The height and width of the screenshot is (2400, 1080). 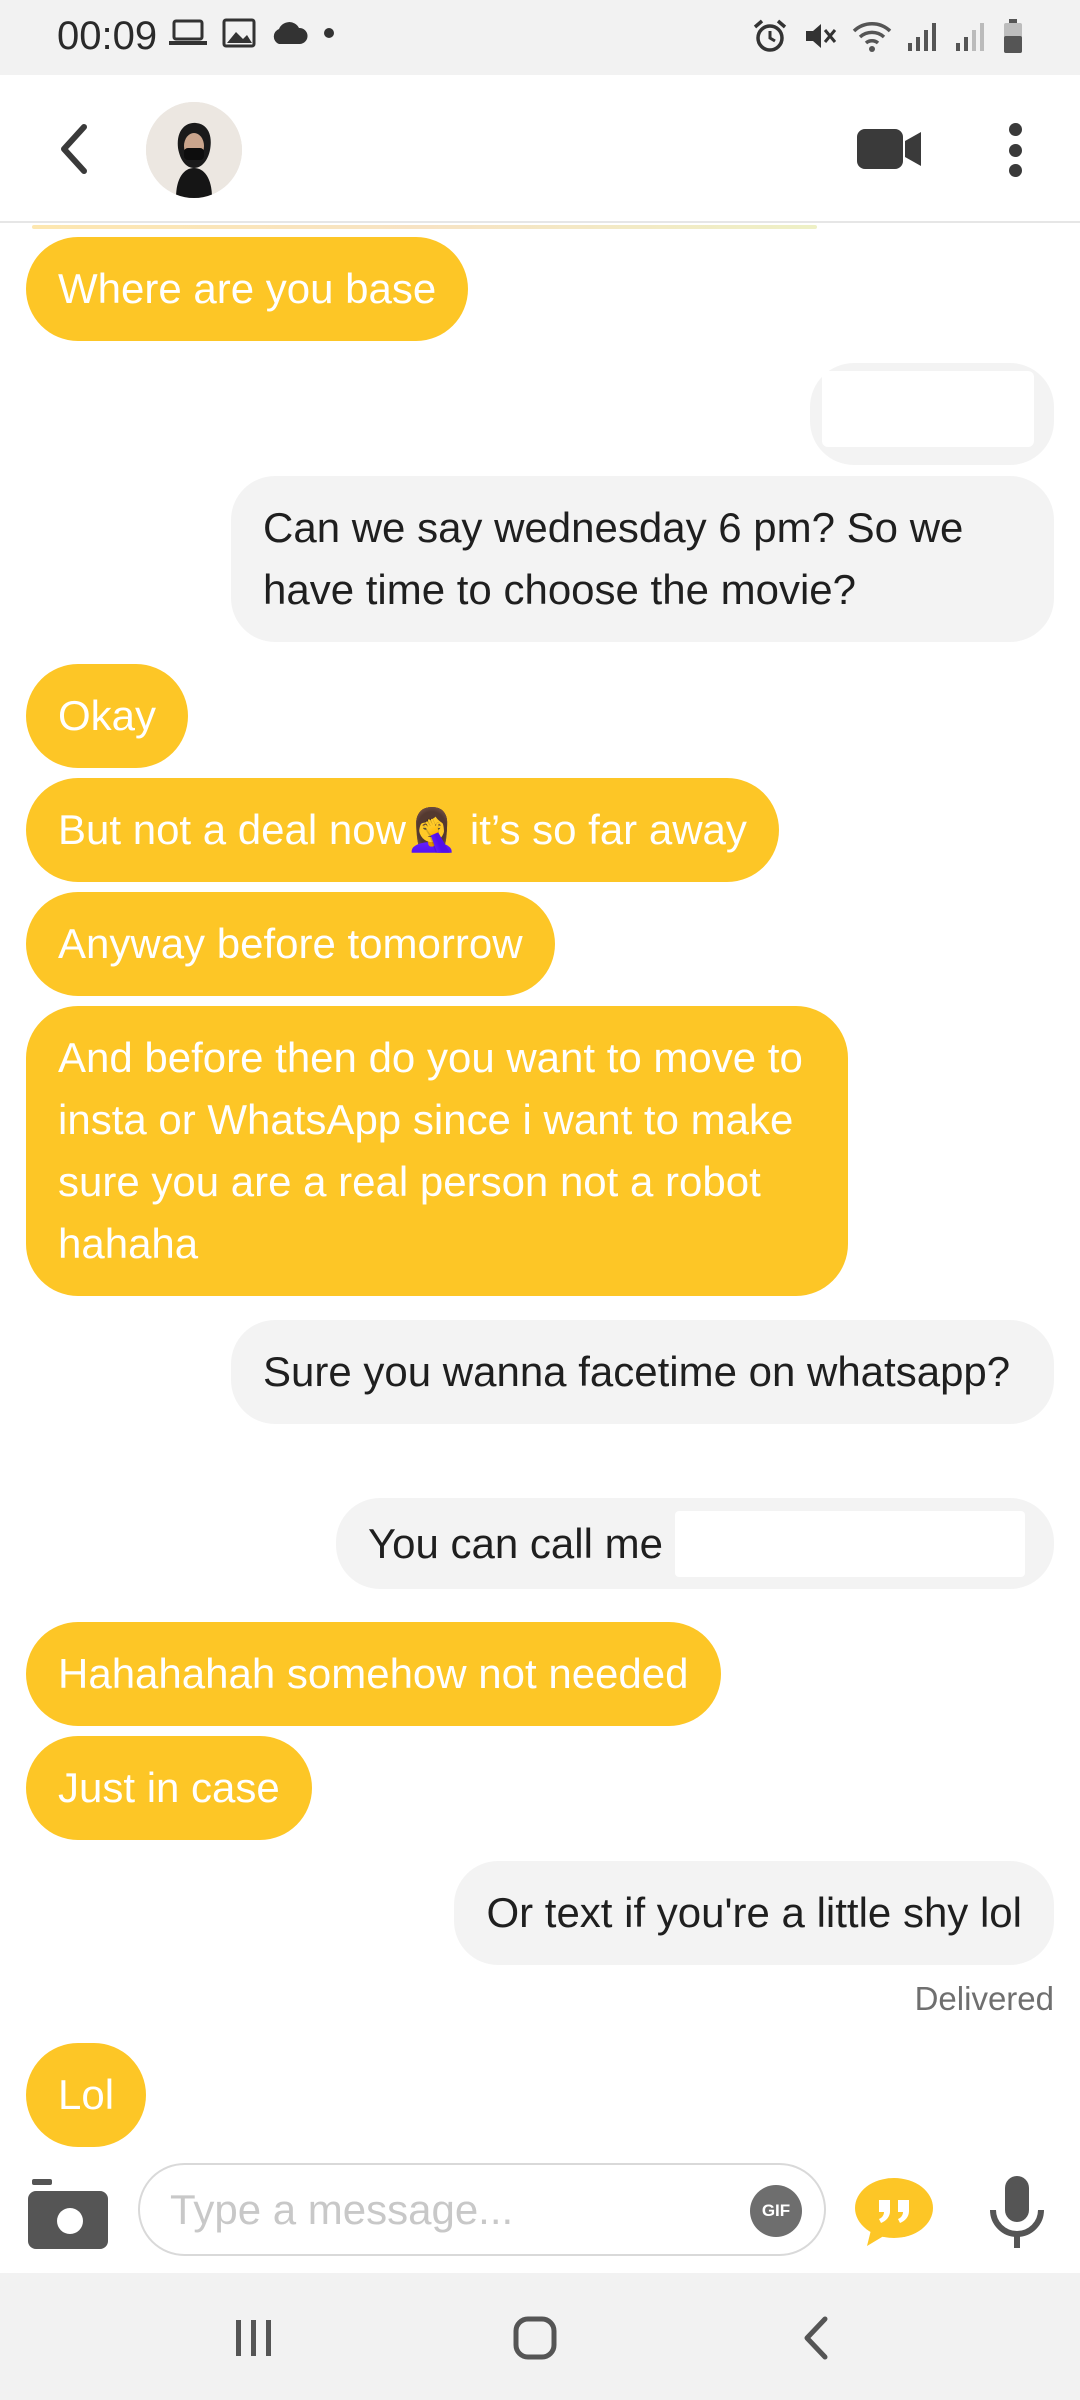 I want to click on alarm-icon, so click(x=770, y=35).